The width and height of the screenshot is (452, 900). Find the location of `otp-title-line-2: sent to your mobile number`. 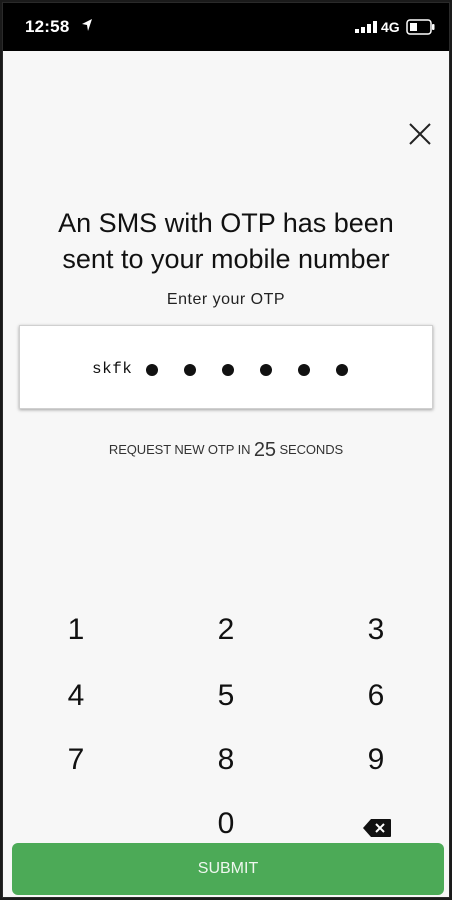

otp-title-line-2: sent to your mobile number is located at coordinates (226, 259).